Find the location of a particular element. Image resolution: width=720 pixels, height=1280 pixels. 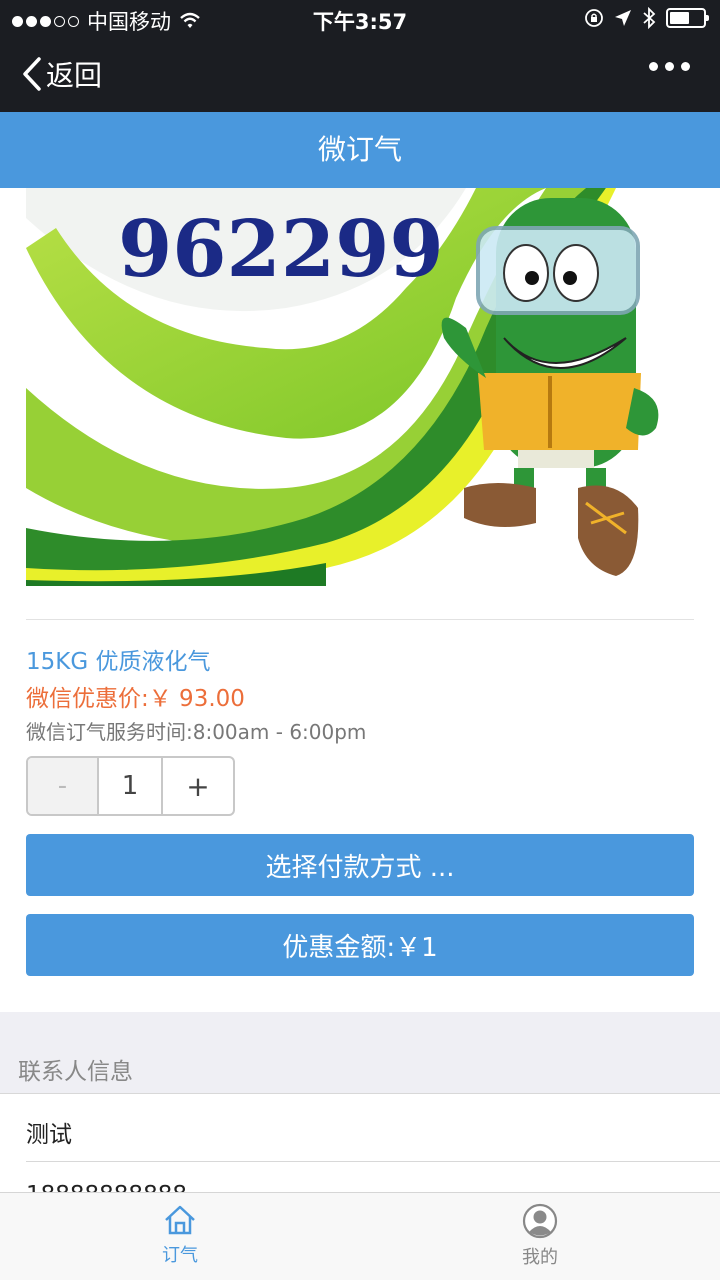

tab-order: 订气 is located at coordinates (180, 1235).